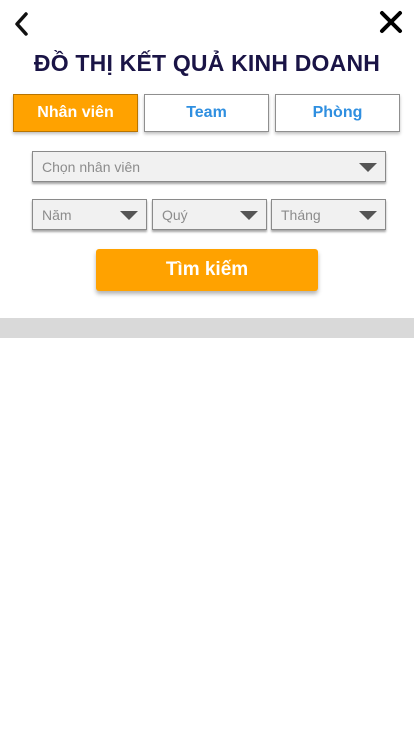 The height and width of the screenshot is (736, 414). Describe the element at coordinates (301, 214) in the screenshot. I see `month-select-value: Tháng` at that location.